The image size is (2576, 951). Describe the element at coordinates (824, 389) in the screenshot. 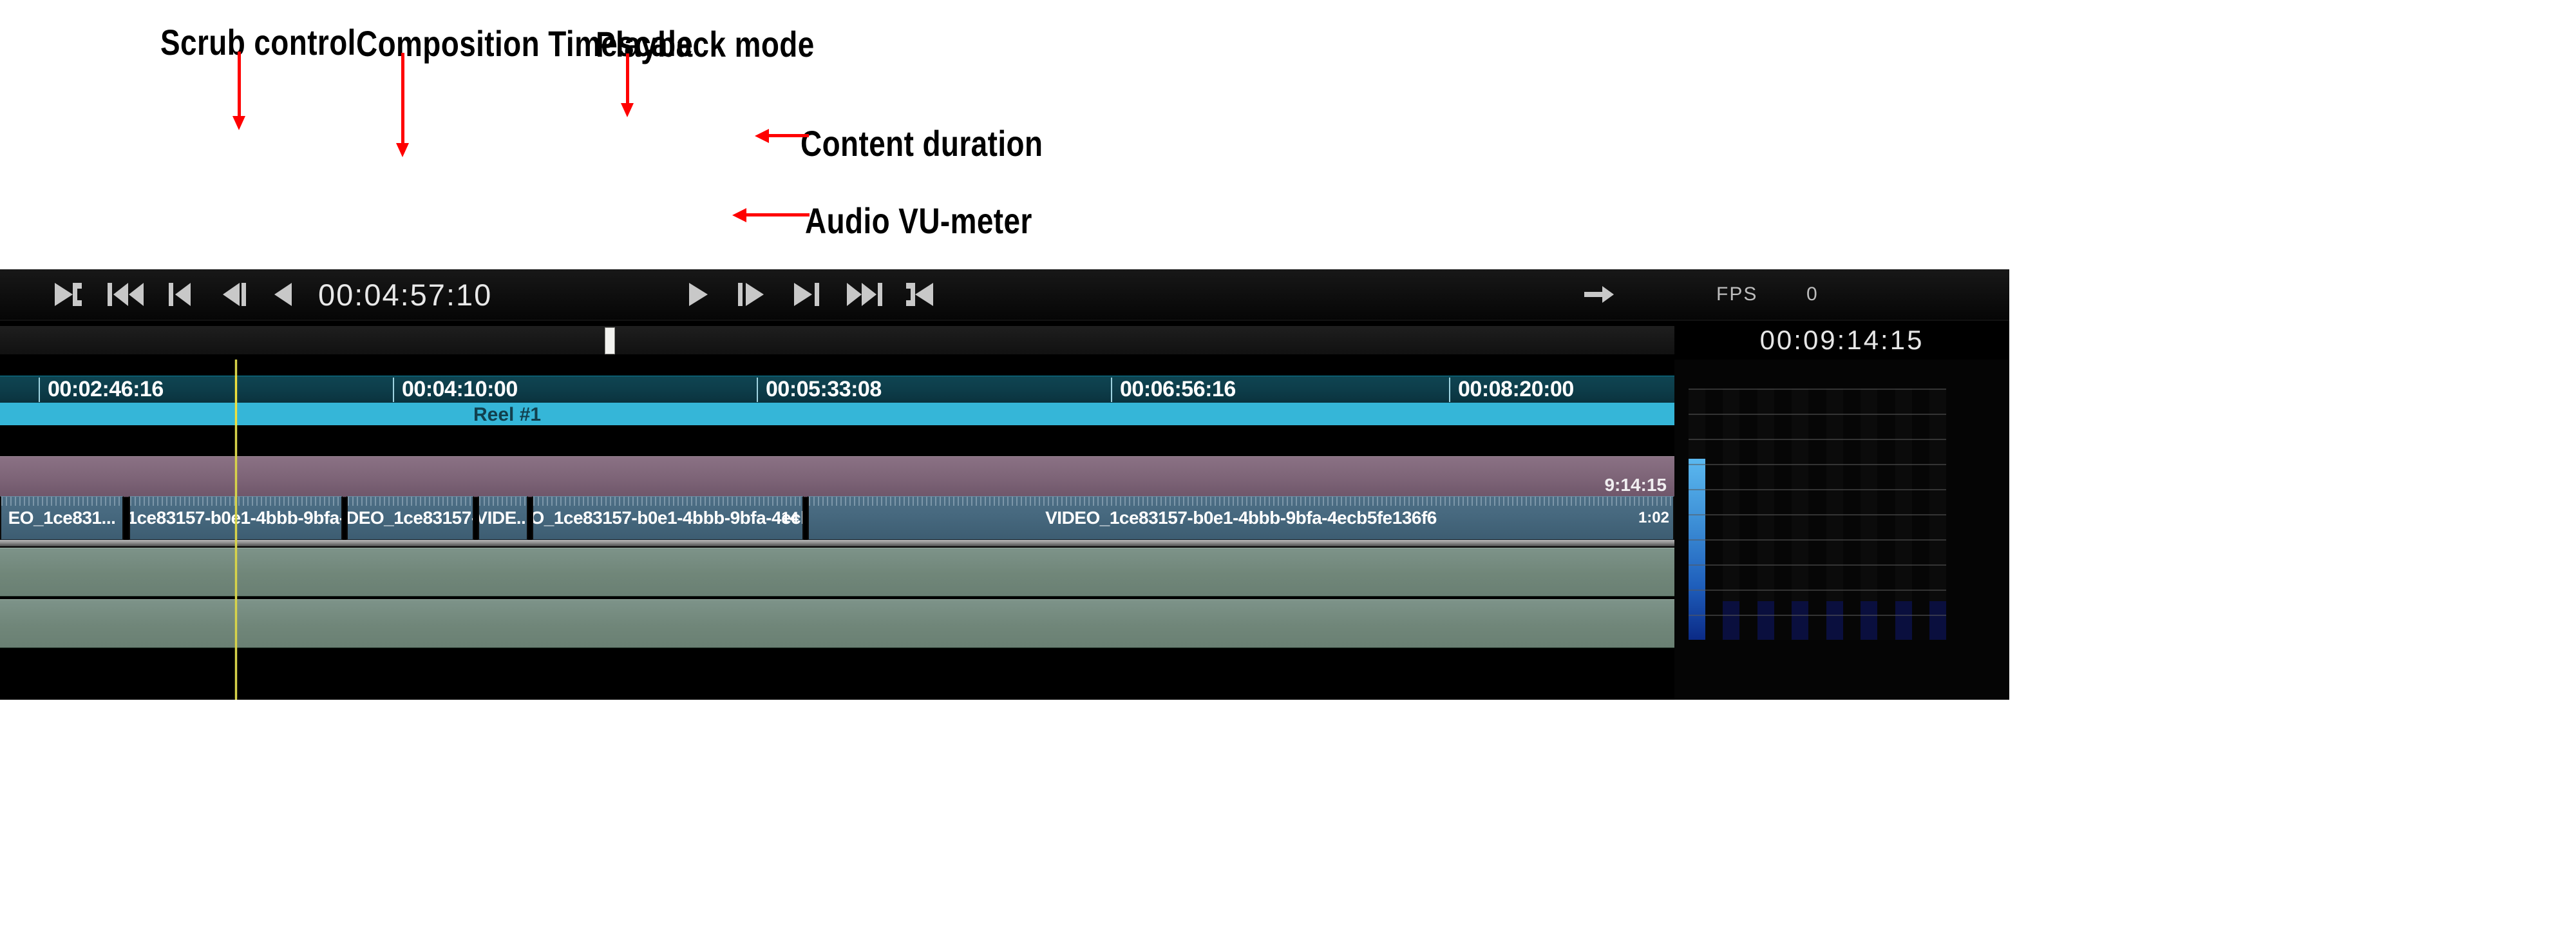

I see `tick-label: 00:05:33:08` at that location.